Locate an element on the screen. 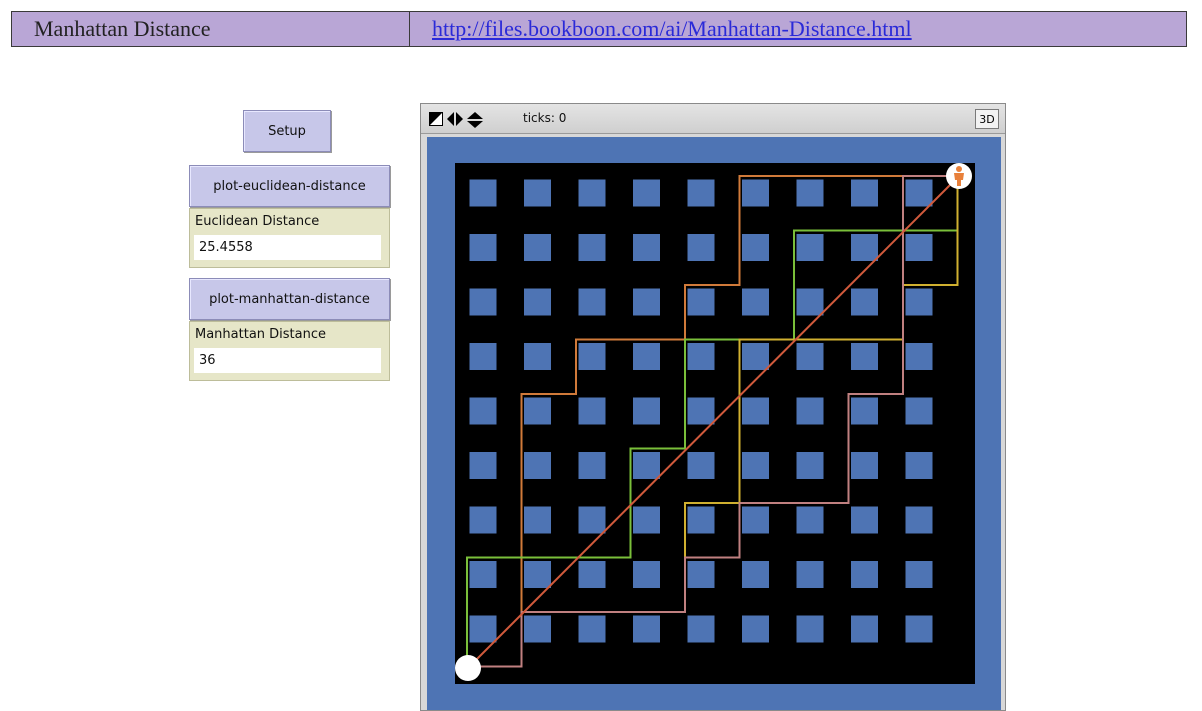 The width and height of the screenshot is (1202, 711). header-title: Manhattan Distance is located at coordinates (122, 28).